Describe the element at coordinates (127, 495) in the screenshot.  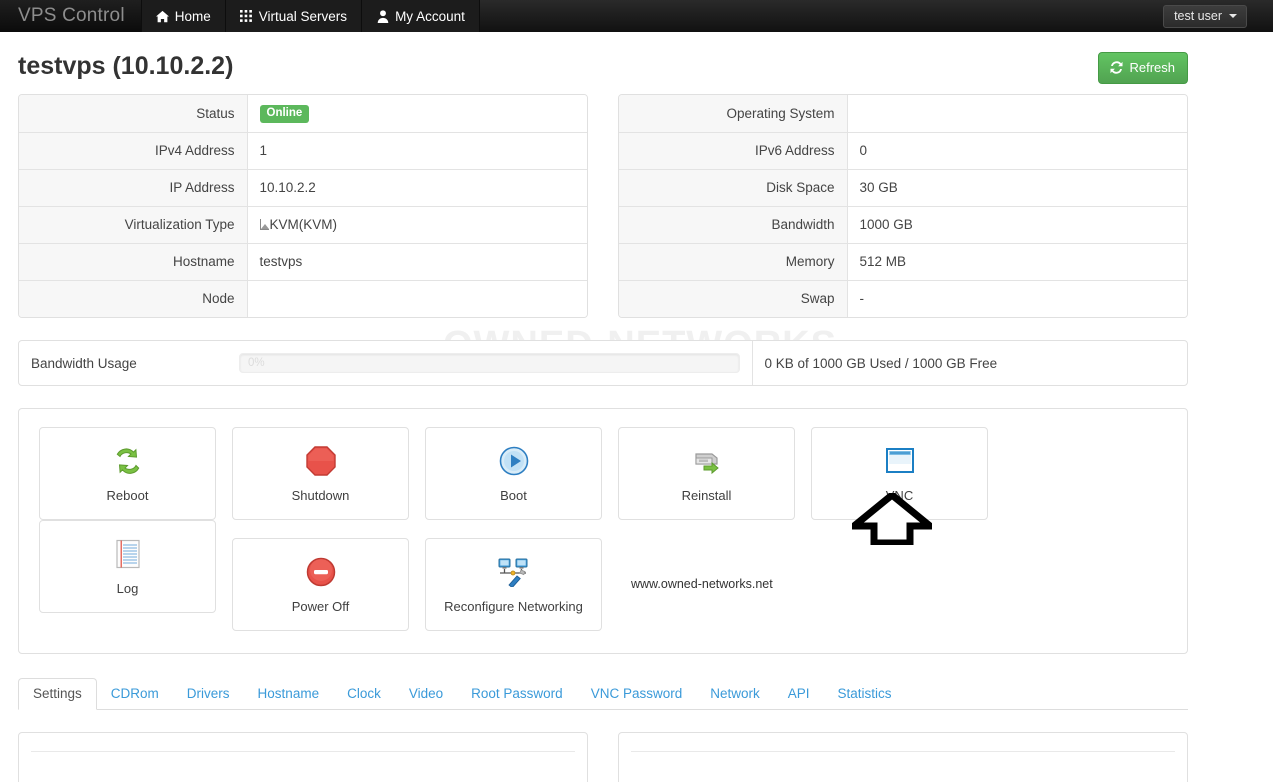
I see `reboot-label: Reboot` at that location.